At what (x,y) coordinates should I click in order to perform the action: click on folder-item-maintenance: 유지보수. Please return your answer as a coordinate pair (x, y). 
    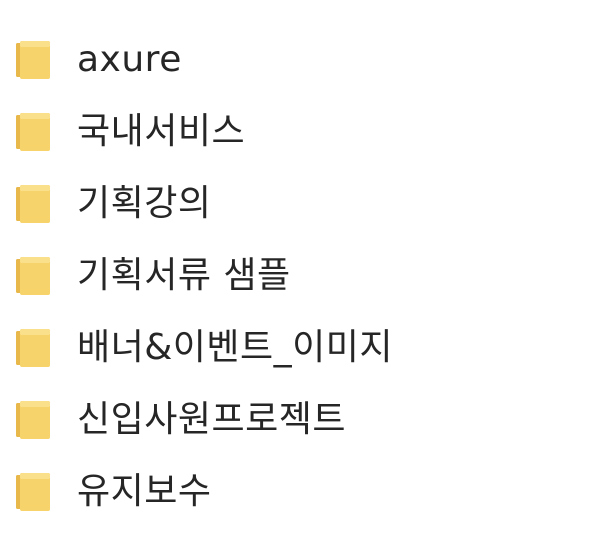
    Looking at the image, I should click on (306, 492).